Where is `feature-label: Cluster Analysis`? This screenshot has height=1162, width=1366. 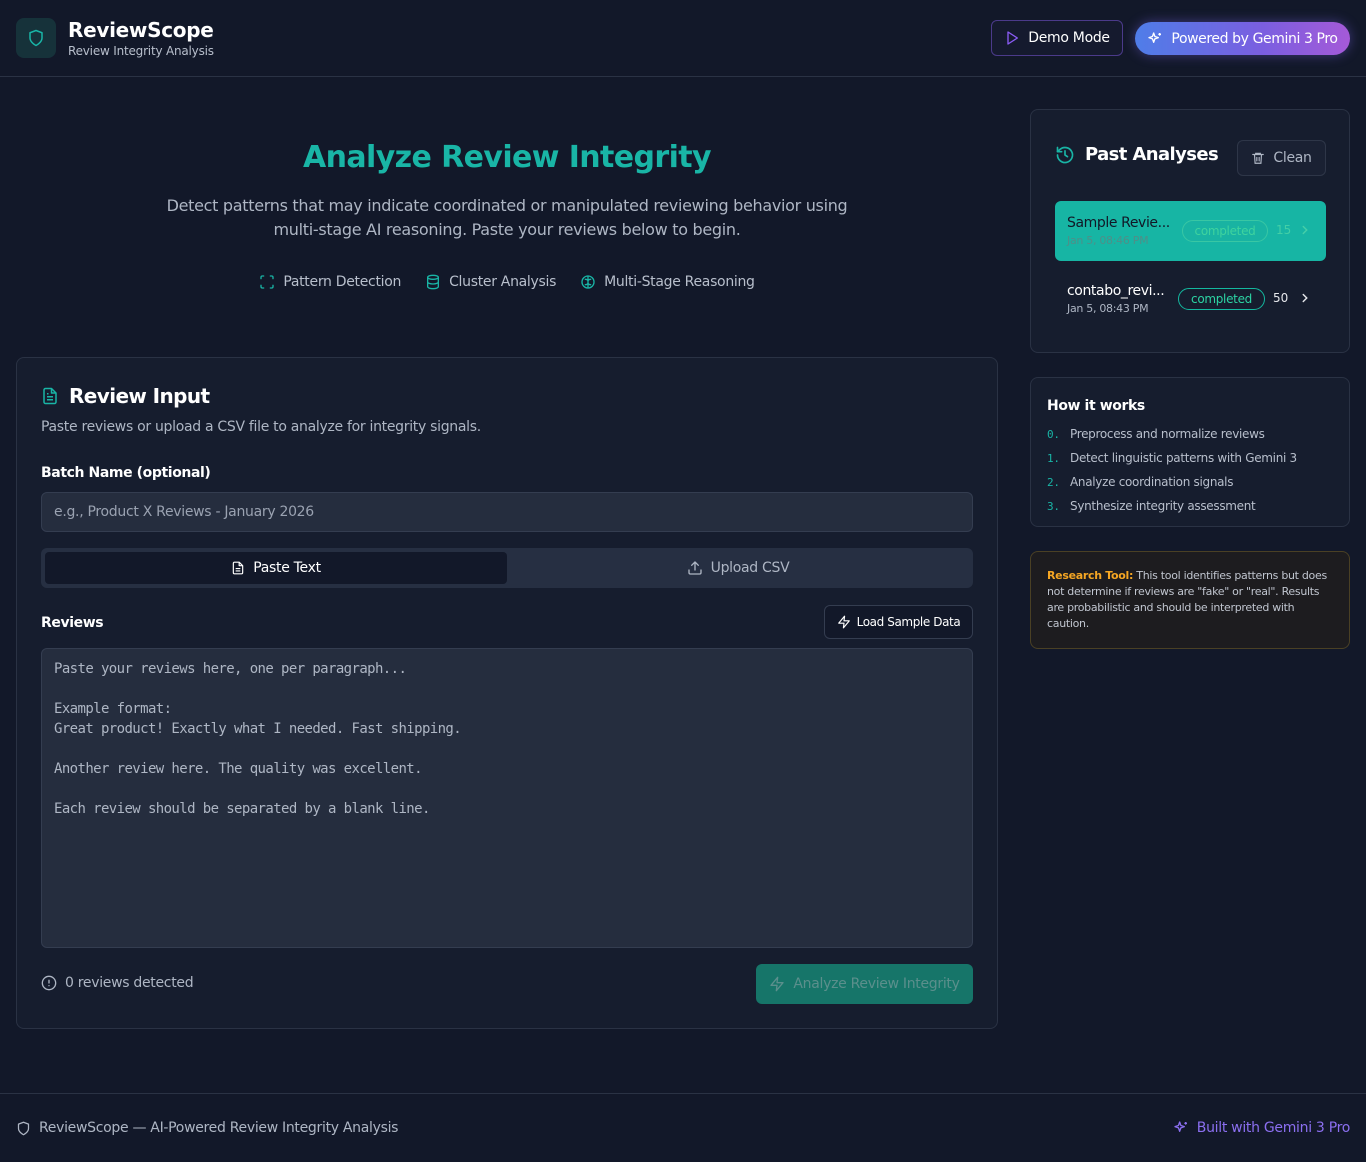
feature-label: Cluster Analysis is located at coordinates (503, 282).